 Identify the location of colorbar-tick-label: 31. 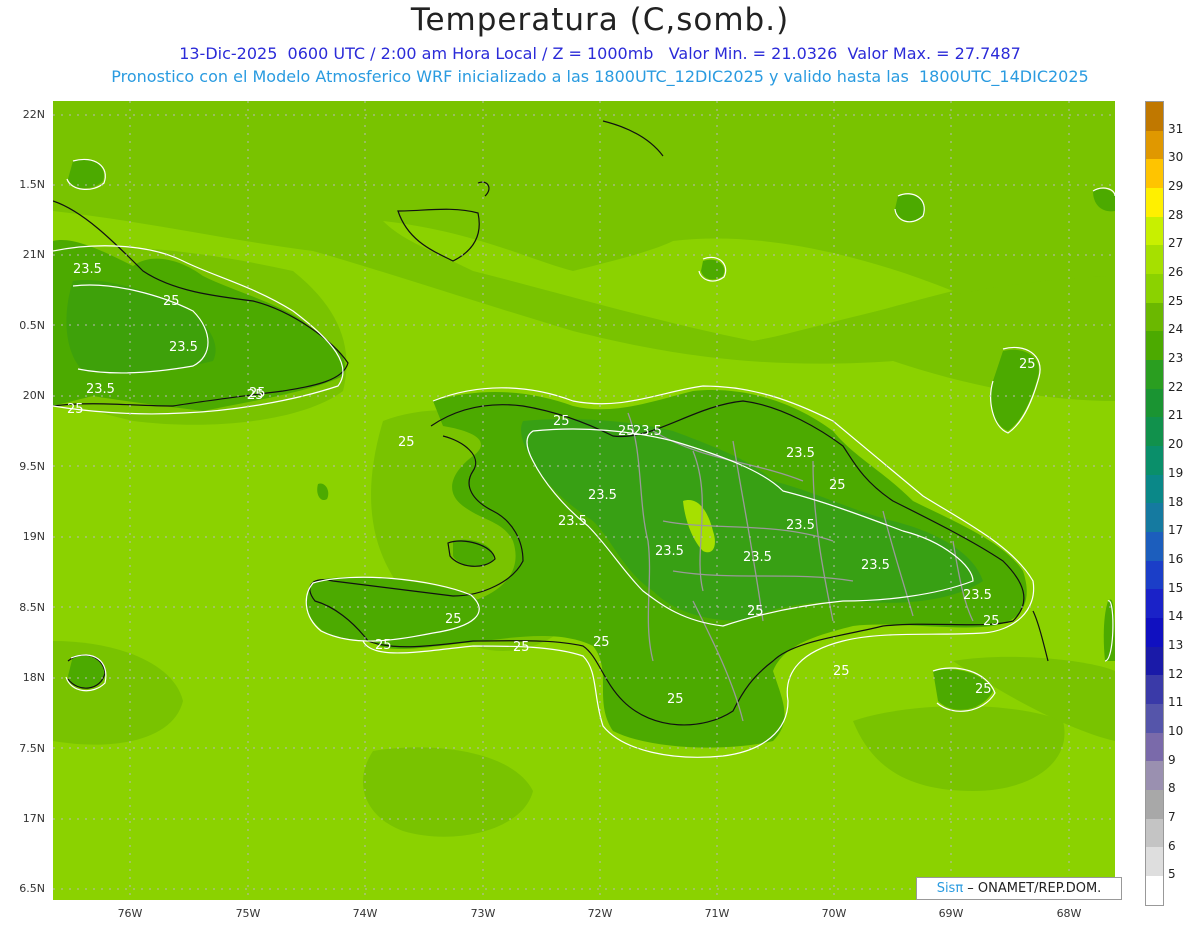
(1176, 128).